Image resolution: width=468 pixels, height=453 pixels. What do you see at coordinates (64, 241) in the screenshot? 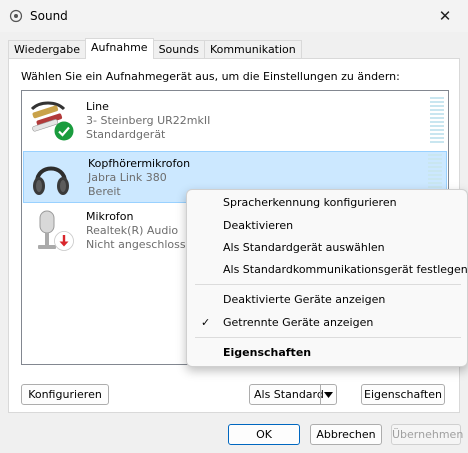
I see `unplugged-badge` at bounding box center [64, 241].